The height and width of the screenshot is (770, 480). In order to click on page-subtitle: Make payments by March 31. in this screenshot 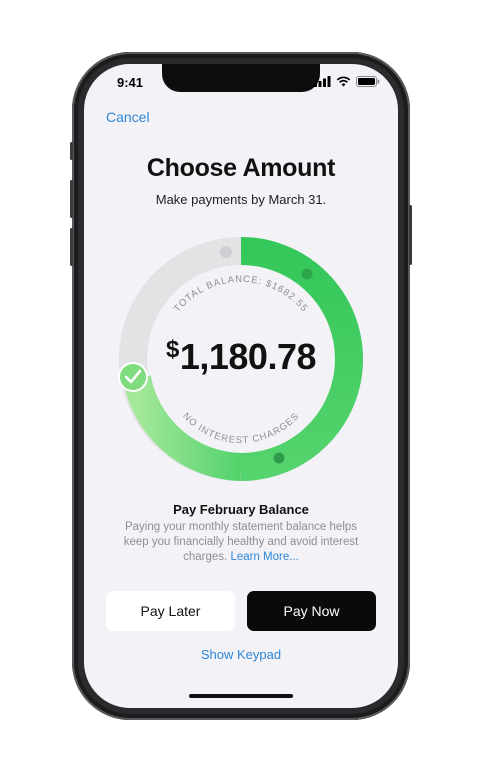, I will do `click(241, 199)`.